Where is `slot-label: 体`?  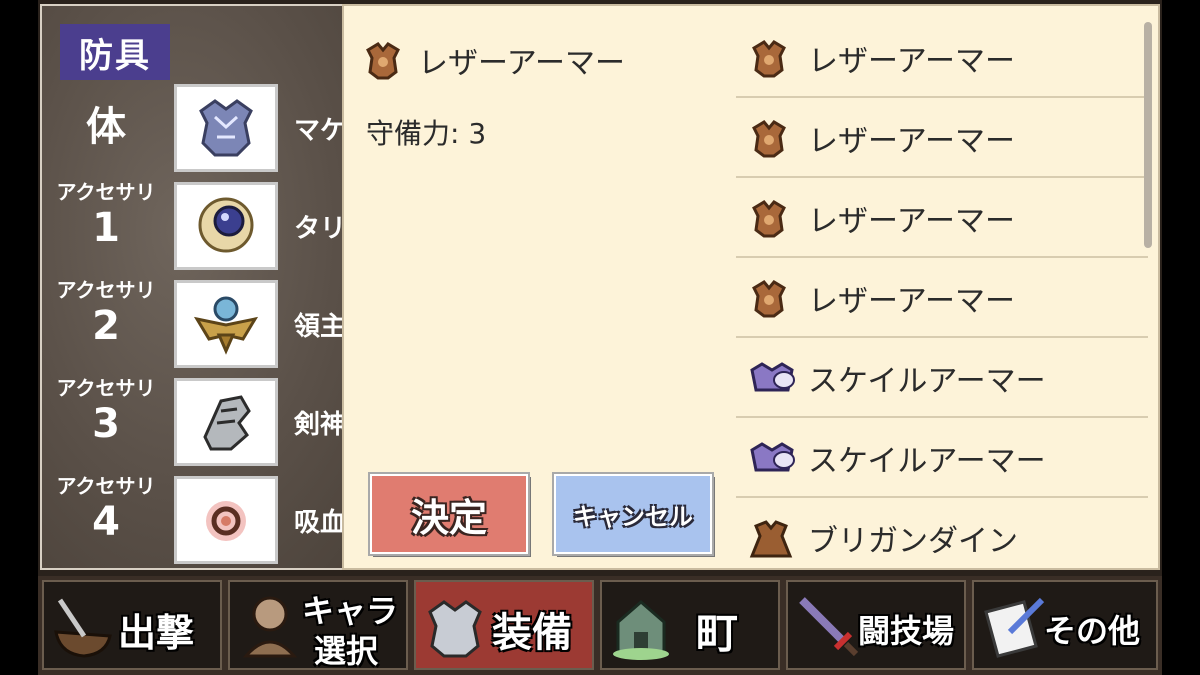
slot-label: 体 is located at coordinates (106, 127).